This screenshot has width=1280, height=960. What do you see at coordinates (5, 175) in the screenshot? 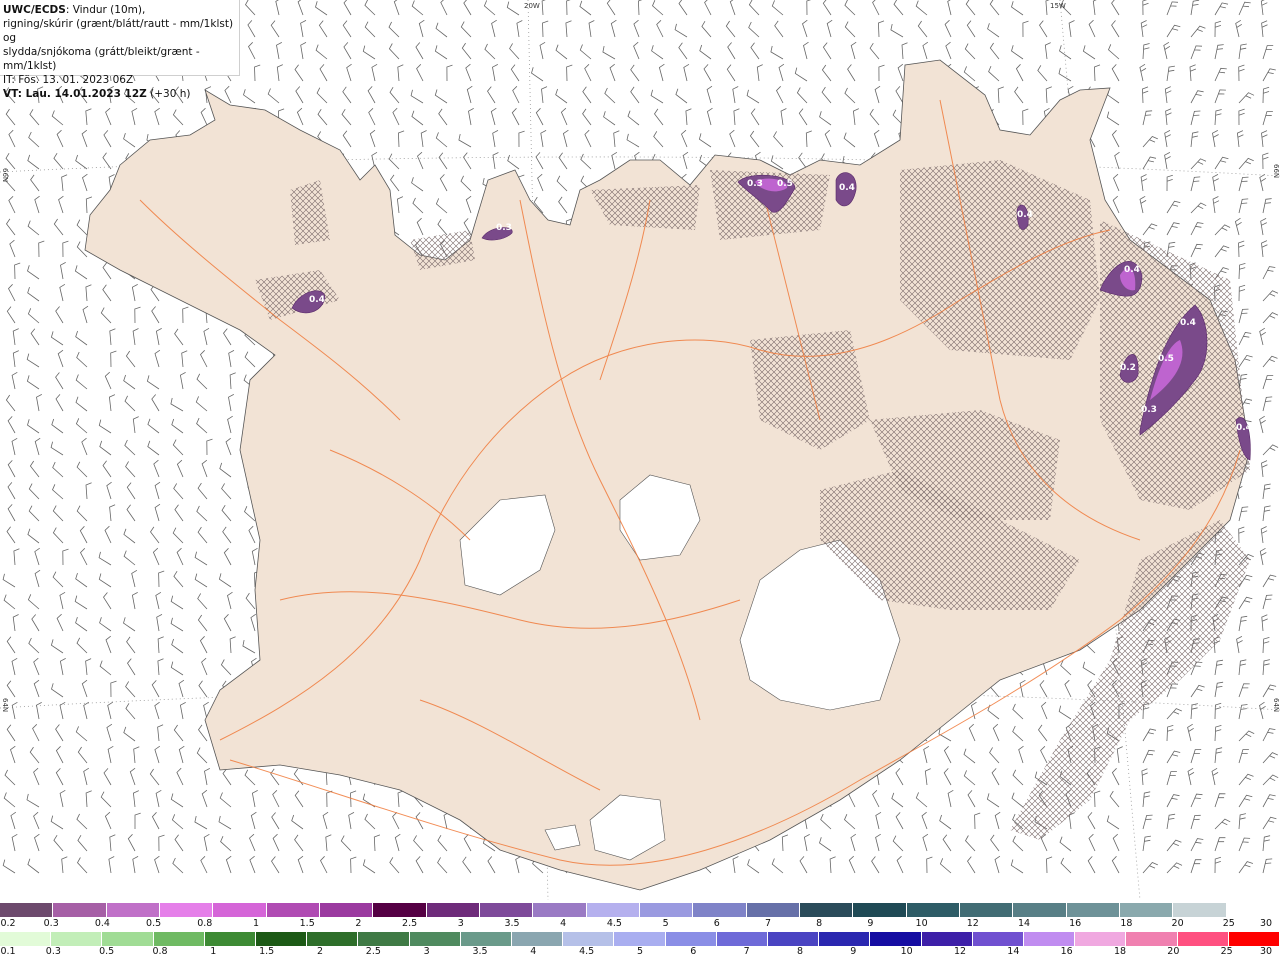
I see `lat-66n-left-label: 66N` at bounding box center [5, 175].